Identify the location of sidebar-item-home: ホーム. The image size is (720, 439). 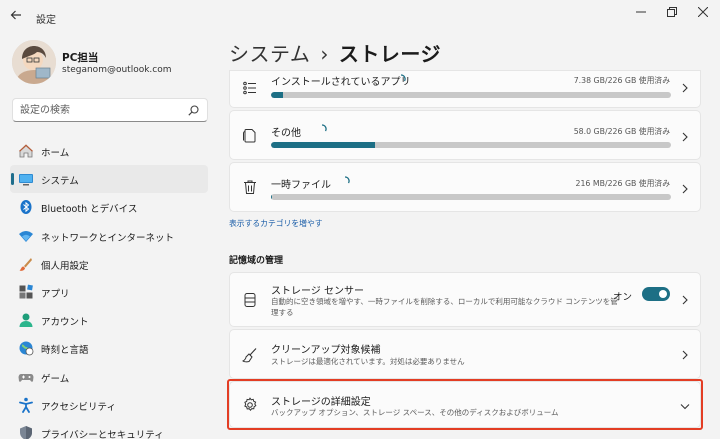
(109, 151).